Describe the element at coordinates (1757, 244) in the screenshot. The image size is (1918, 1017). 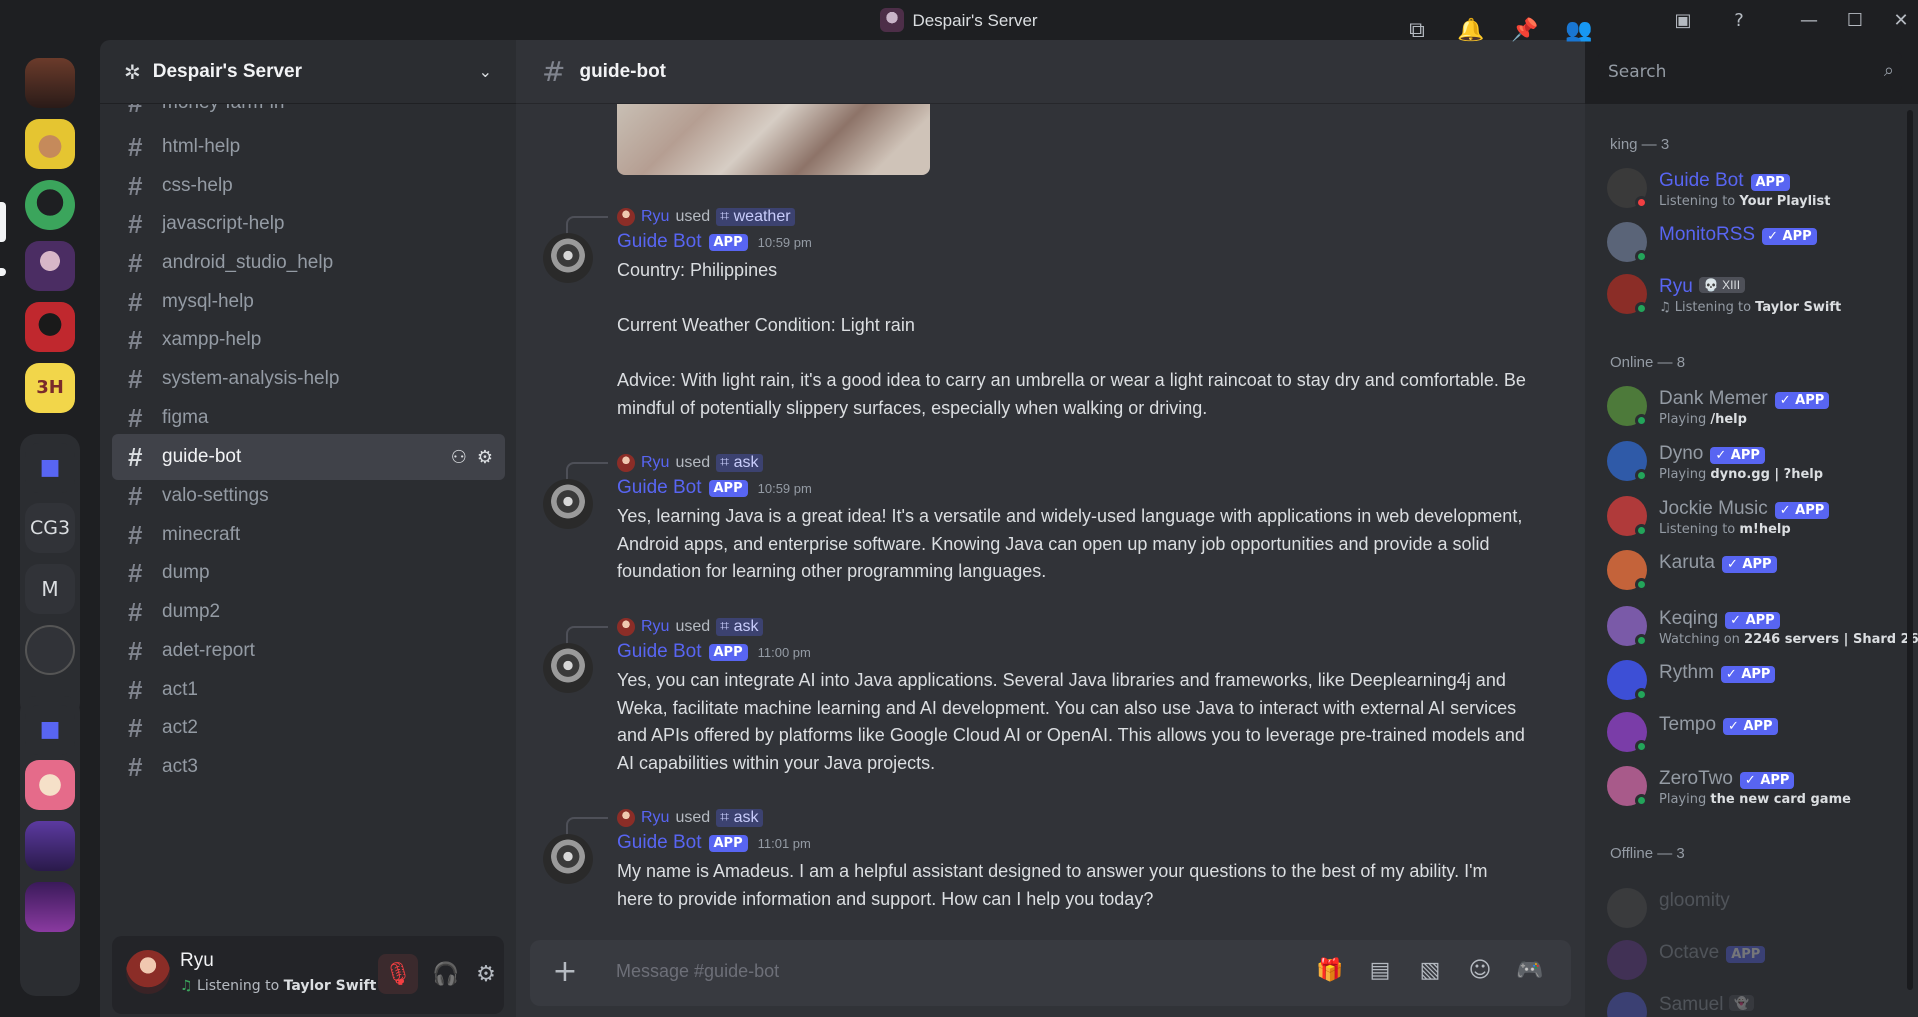
I see `member-monitorss: MonitoRSS ✓ APP` at that location.